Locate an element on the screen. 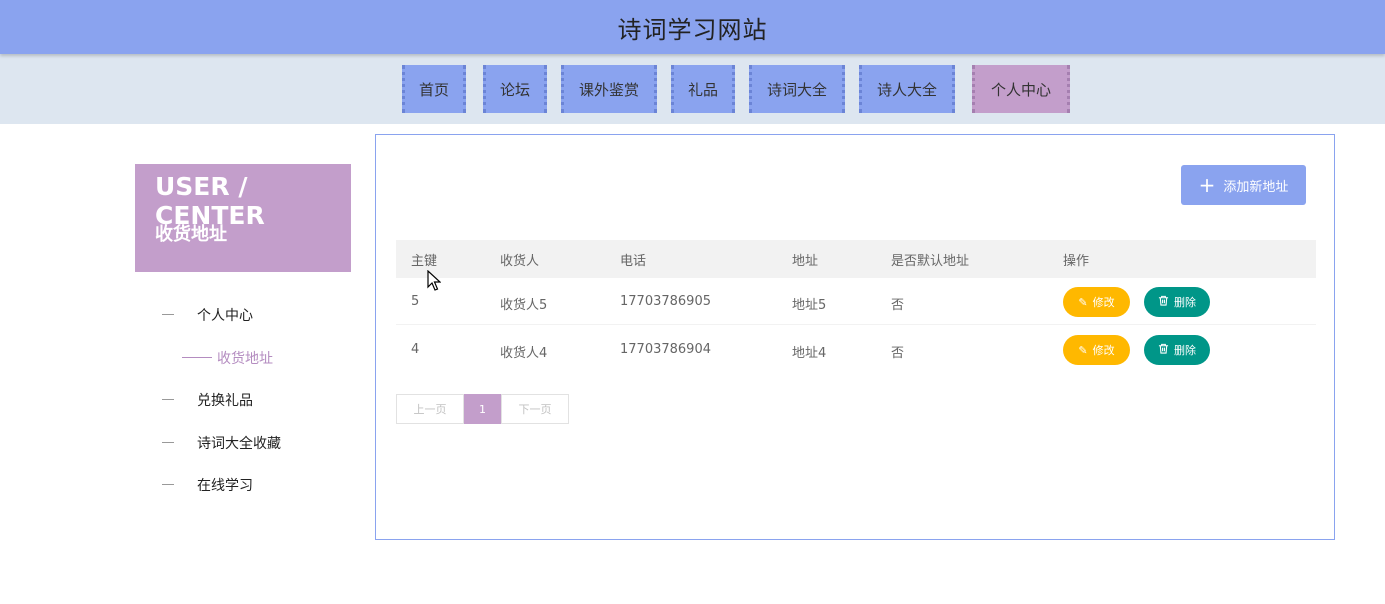  sidebar-item-address: 收货地址 is located at coordinates (245, 358).